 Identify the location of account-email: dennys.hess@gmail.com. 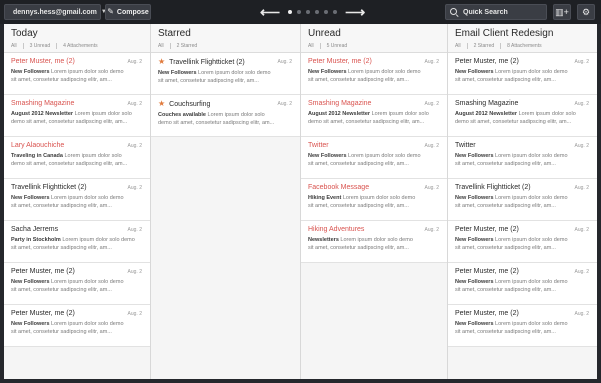
(55, 12).